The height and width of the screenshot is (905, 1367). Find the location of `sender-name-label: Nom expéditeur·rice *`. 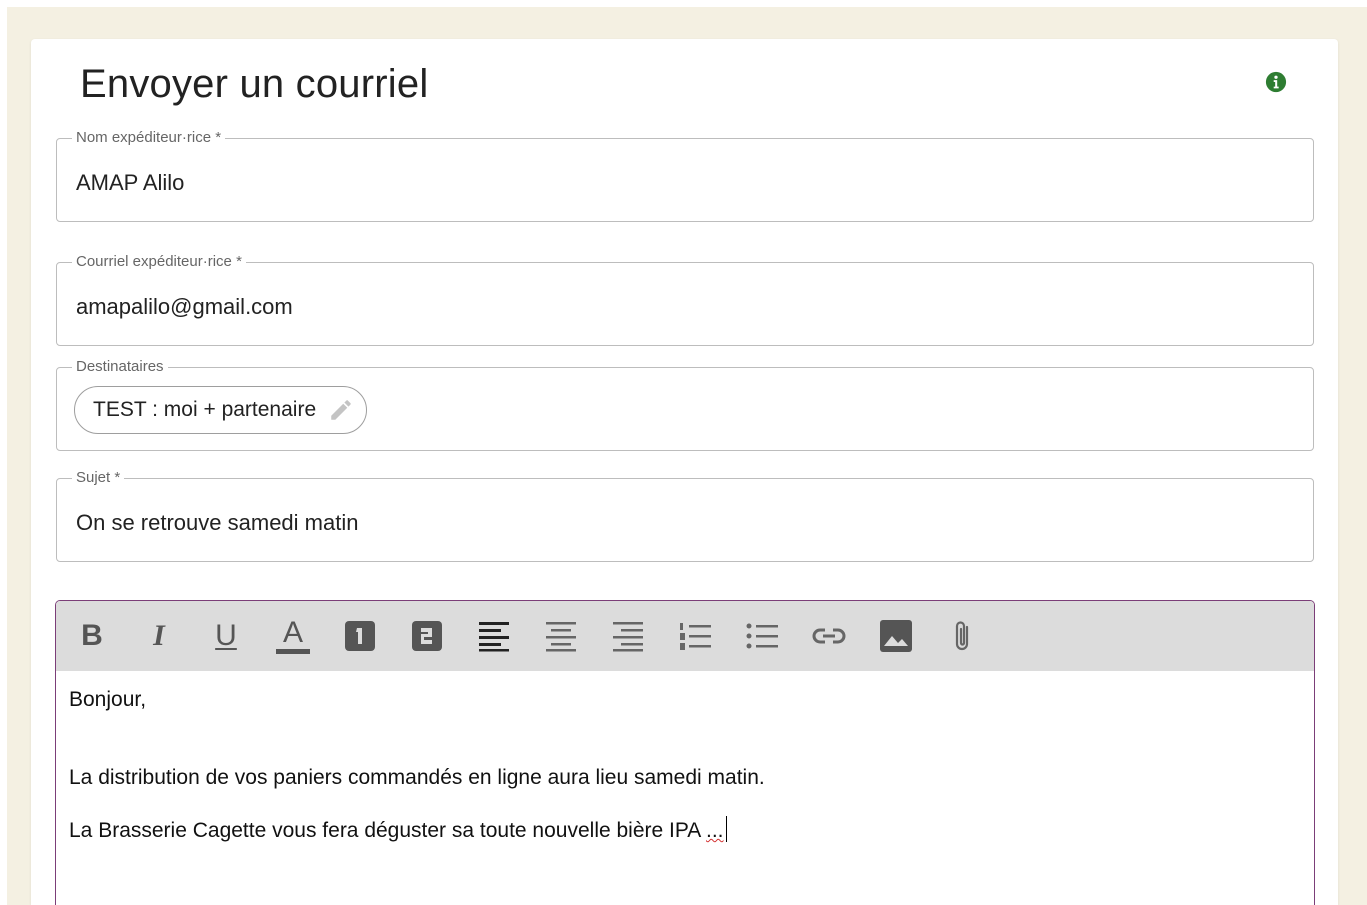

sender-name-label: Nom expéditeur·rice * is located at coordinates (149, 137).